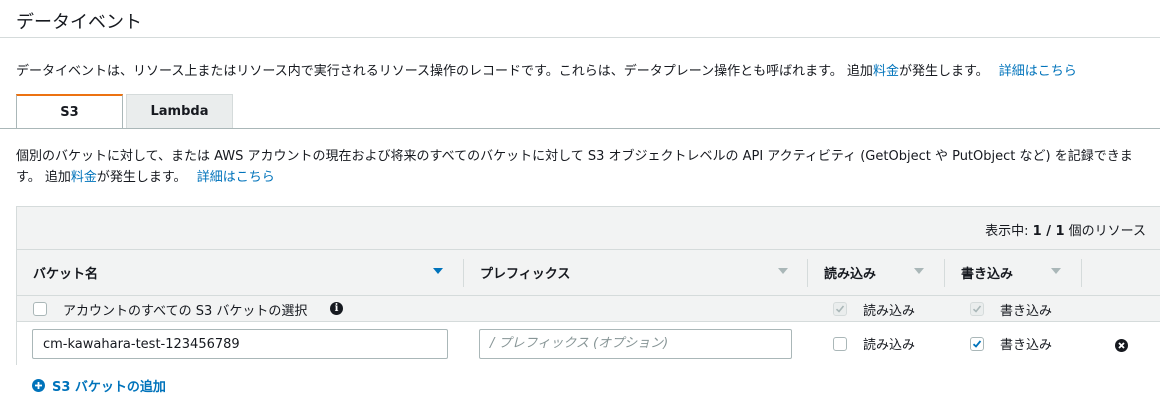 The image size is (1160, 405). I want to click on column-header-write-label: 書き込み, so click(987, 274).